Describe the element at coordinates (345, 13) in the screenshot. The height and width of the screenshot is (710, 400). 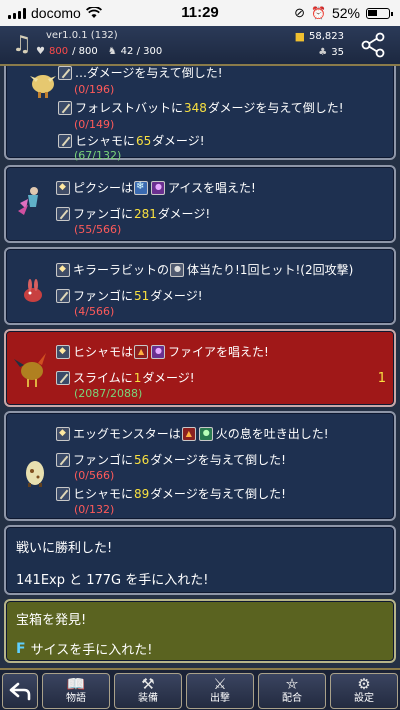
I see `battery-percent: 52%` at that location.